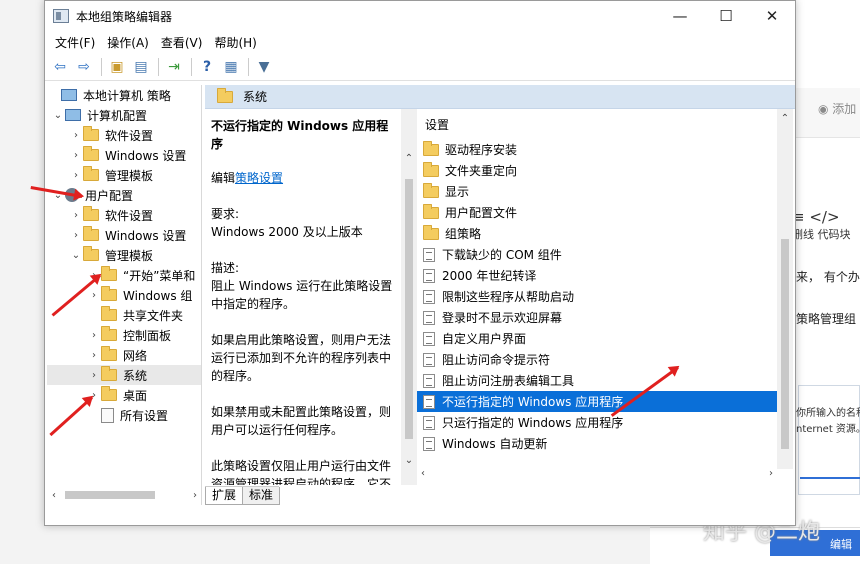 The width and height of the screenshot is (860, 564). What do you see at coordinates (135, 395) in the screenshot?
I see `tree-item-label: 桌面` at bounding box center [135, 395].